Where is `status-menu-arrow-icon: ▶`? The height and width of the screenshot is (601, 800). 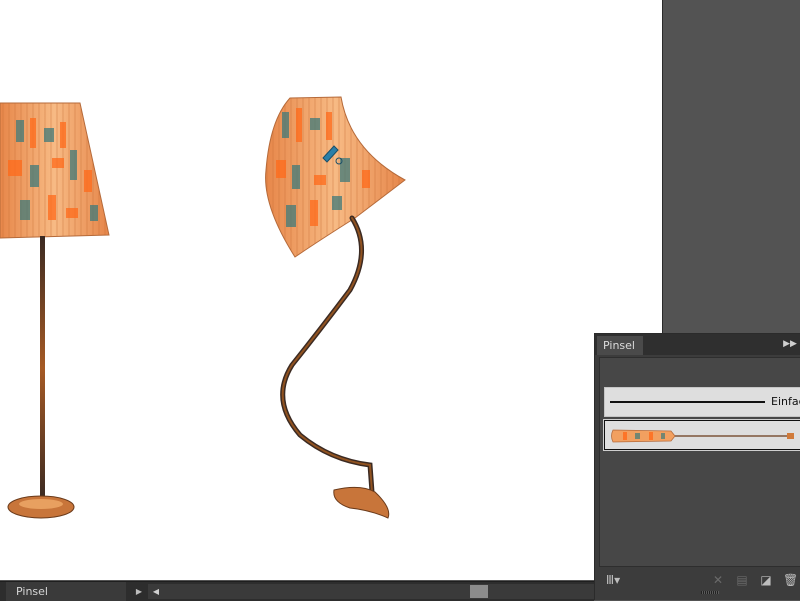 status-menu-arrow-icon: ▶ is located at coordinates (139, 591).